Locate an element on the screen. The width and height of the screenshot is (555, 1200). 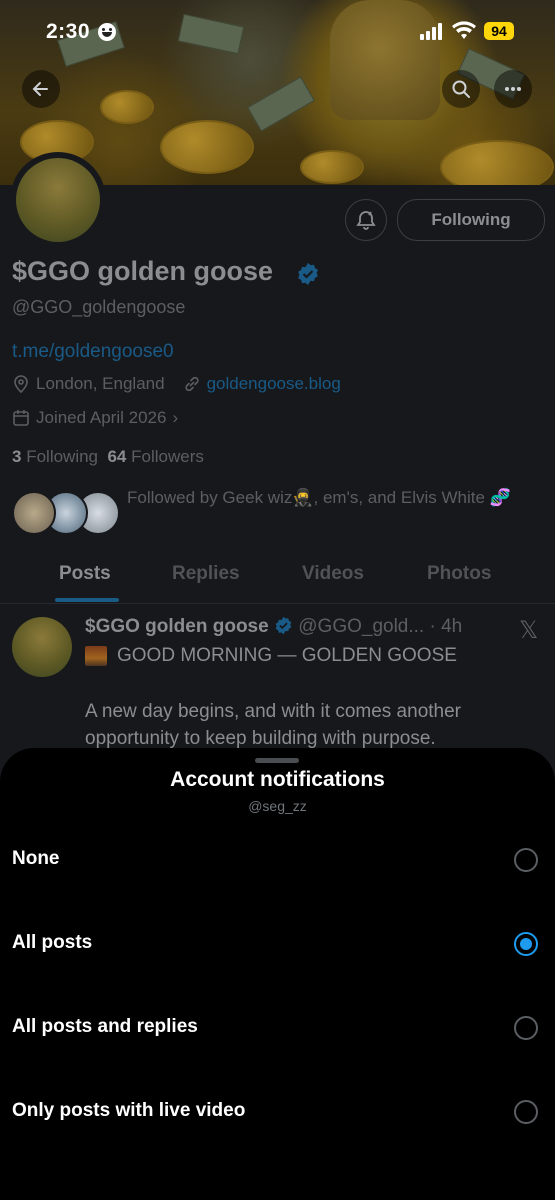
follow-stats: 3 Following 64 Followers is located at coordinates (108, 457).